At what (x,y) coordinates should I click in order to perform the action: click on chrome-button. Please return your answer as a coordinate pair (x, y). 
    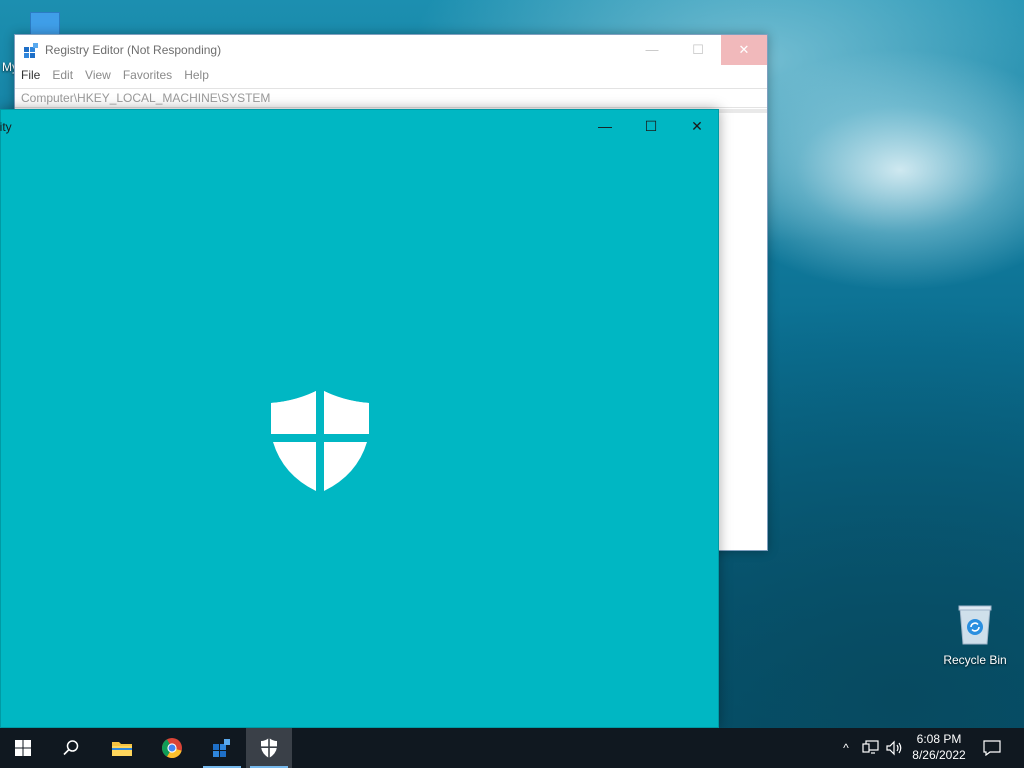
    Looking at the image, I should click on (172, 748).